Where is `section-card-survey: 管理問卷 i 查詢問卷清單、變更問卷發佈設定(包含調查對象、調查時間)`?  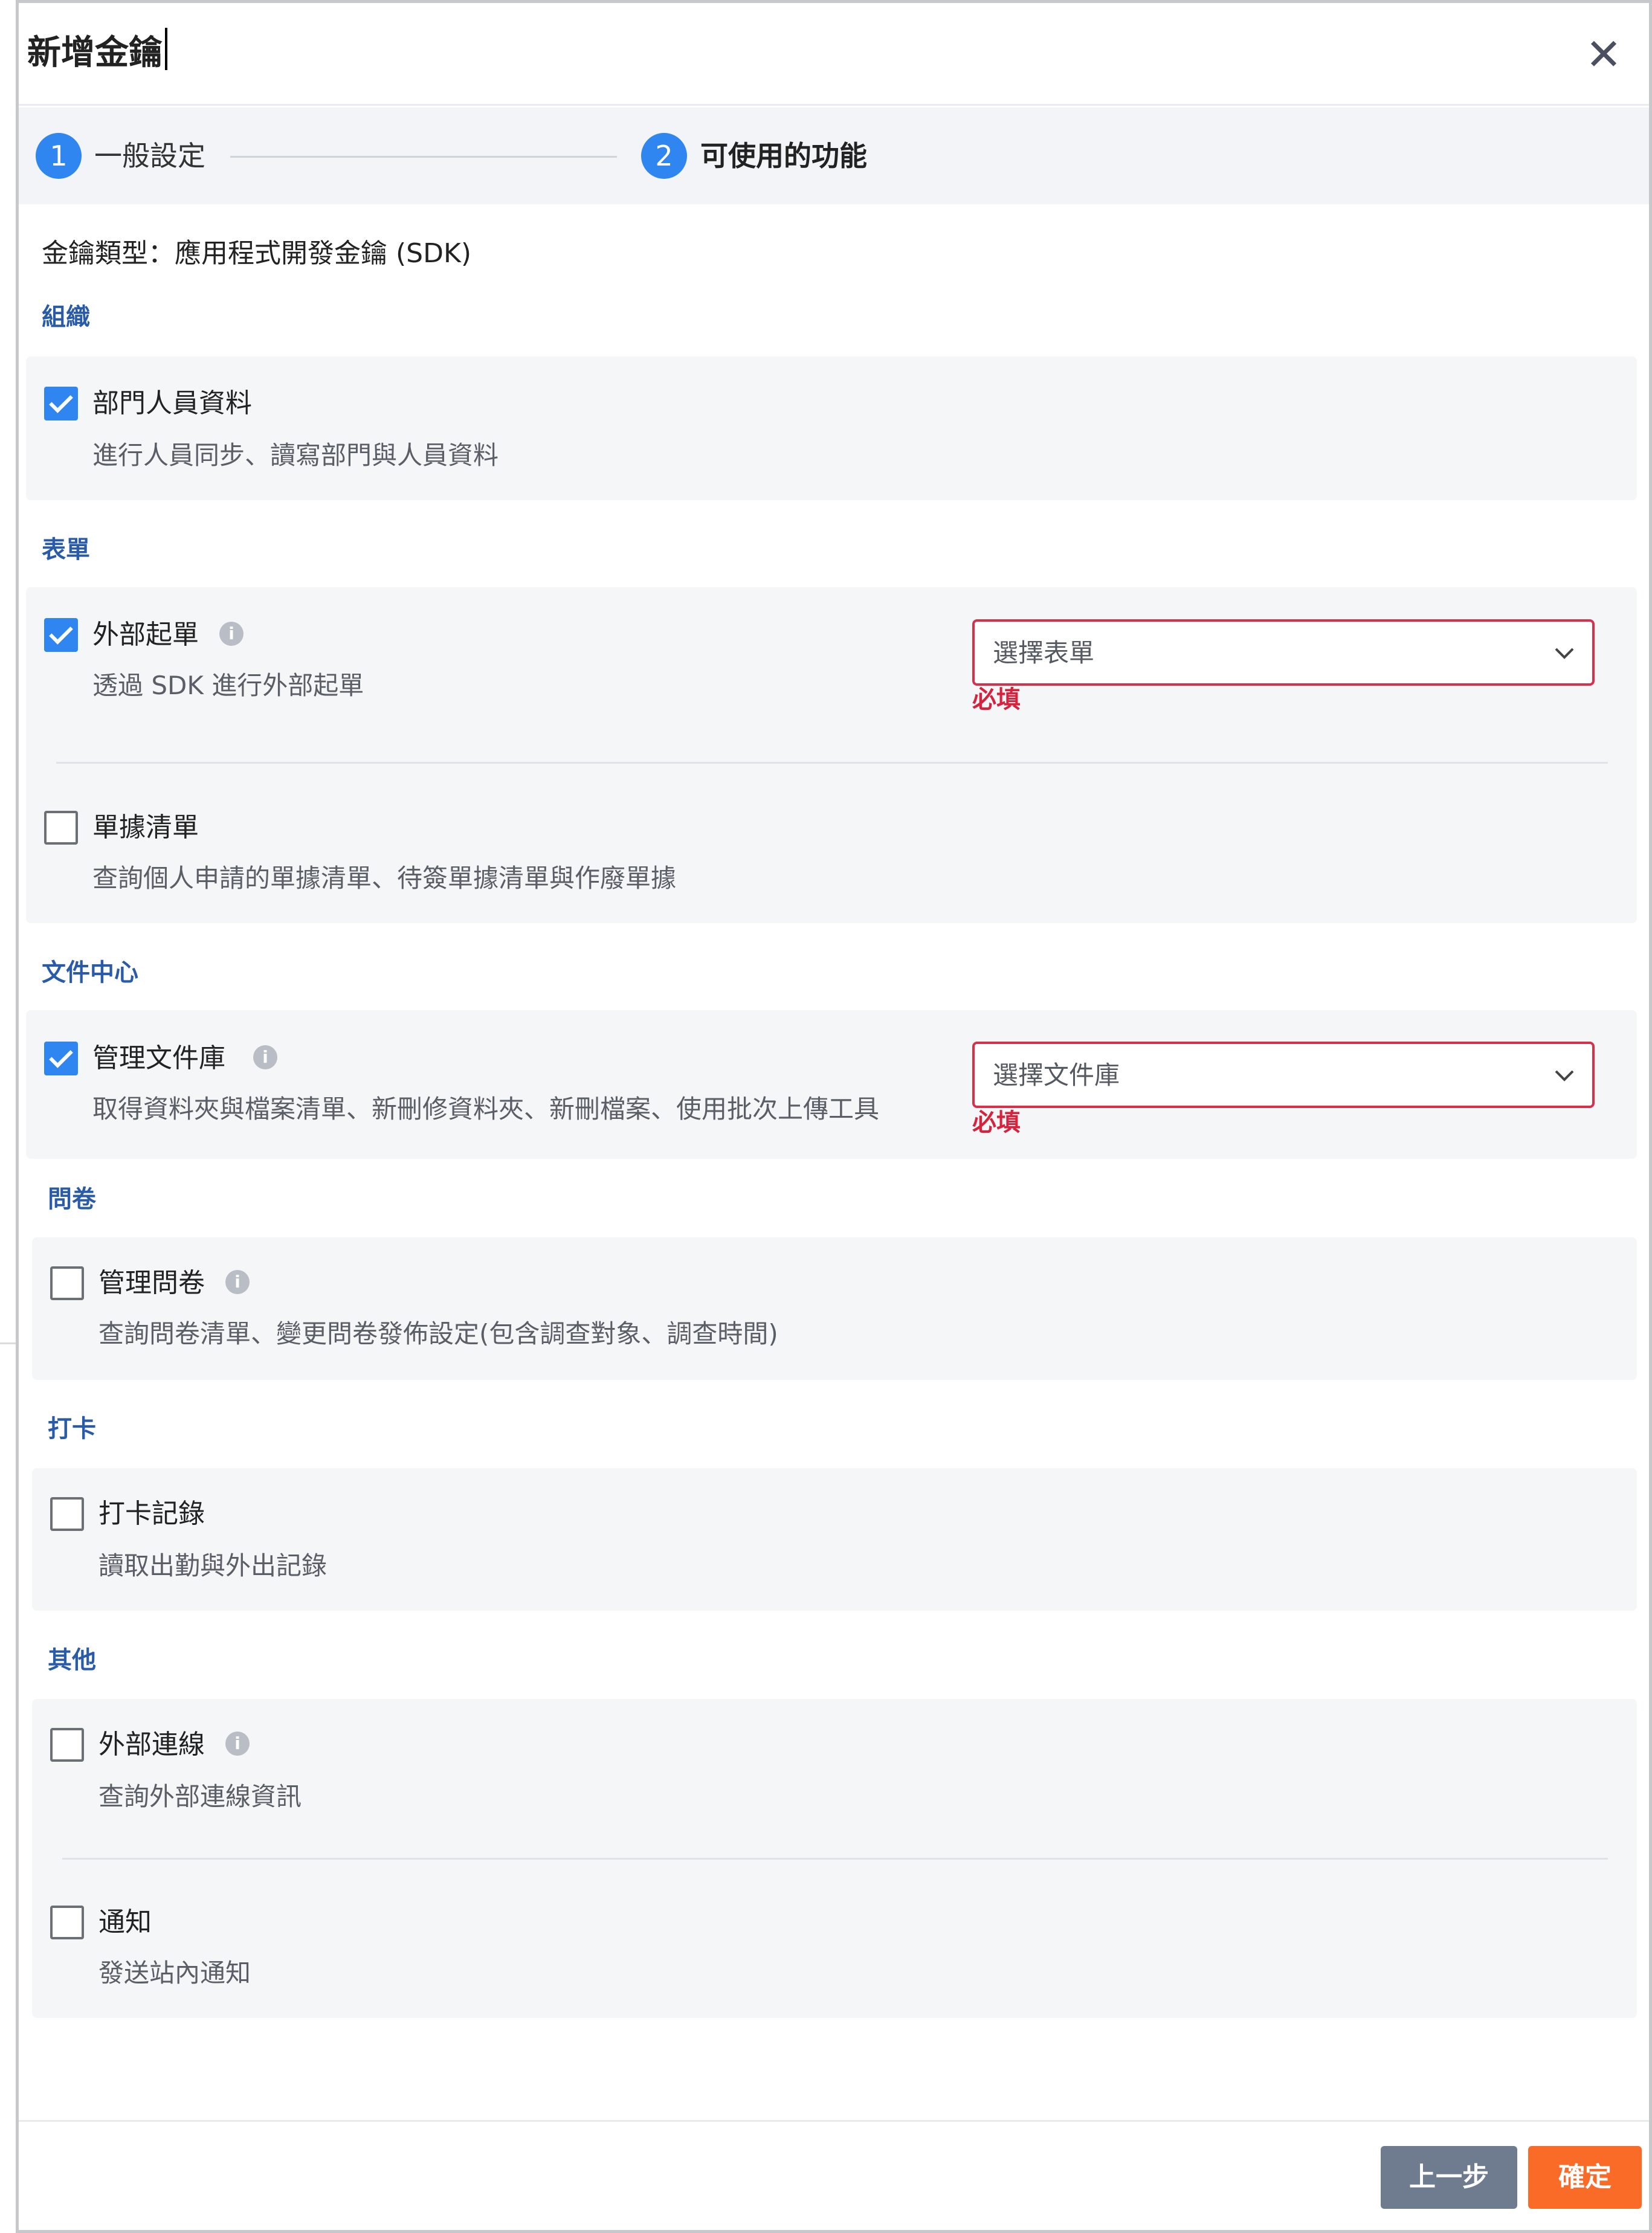
section-card-survey: 管理問卷 i 查詢問卷清單、變更問卷發佈設定(包含調查對象、調查時間) is located at coordinates (835, 1308).